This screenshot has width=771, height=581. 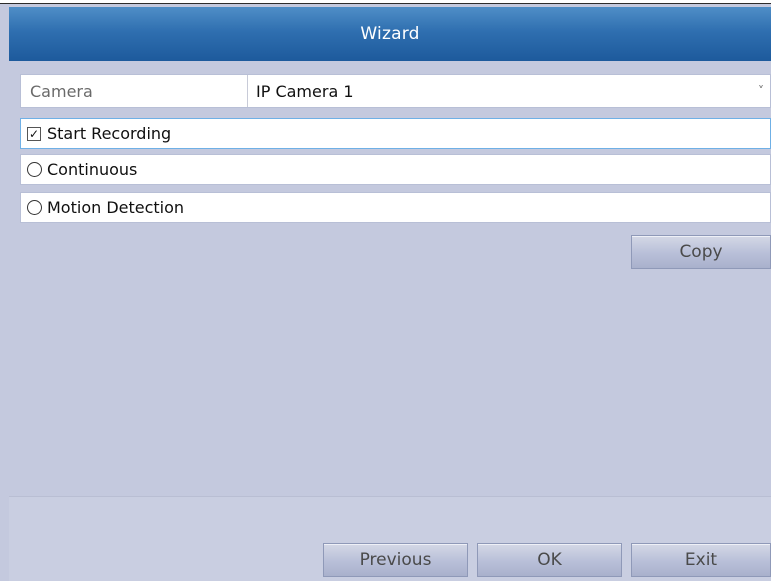 I want to click on copy-button: Copy, so click(x=701, y=252).